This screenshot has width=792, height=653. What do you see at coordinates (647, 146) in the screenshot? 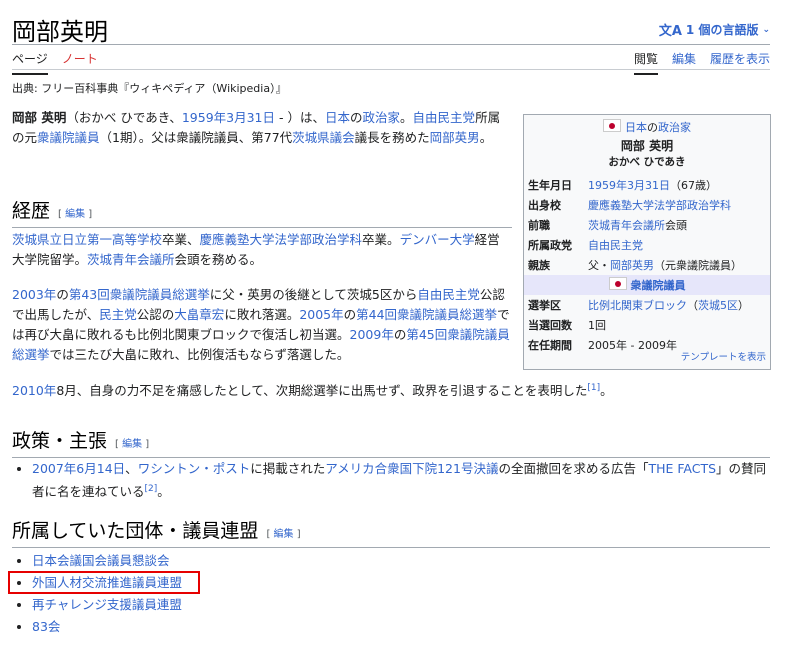
I see `infobox-name: 岡部 英明` at bounding box center [647, 146].